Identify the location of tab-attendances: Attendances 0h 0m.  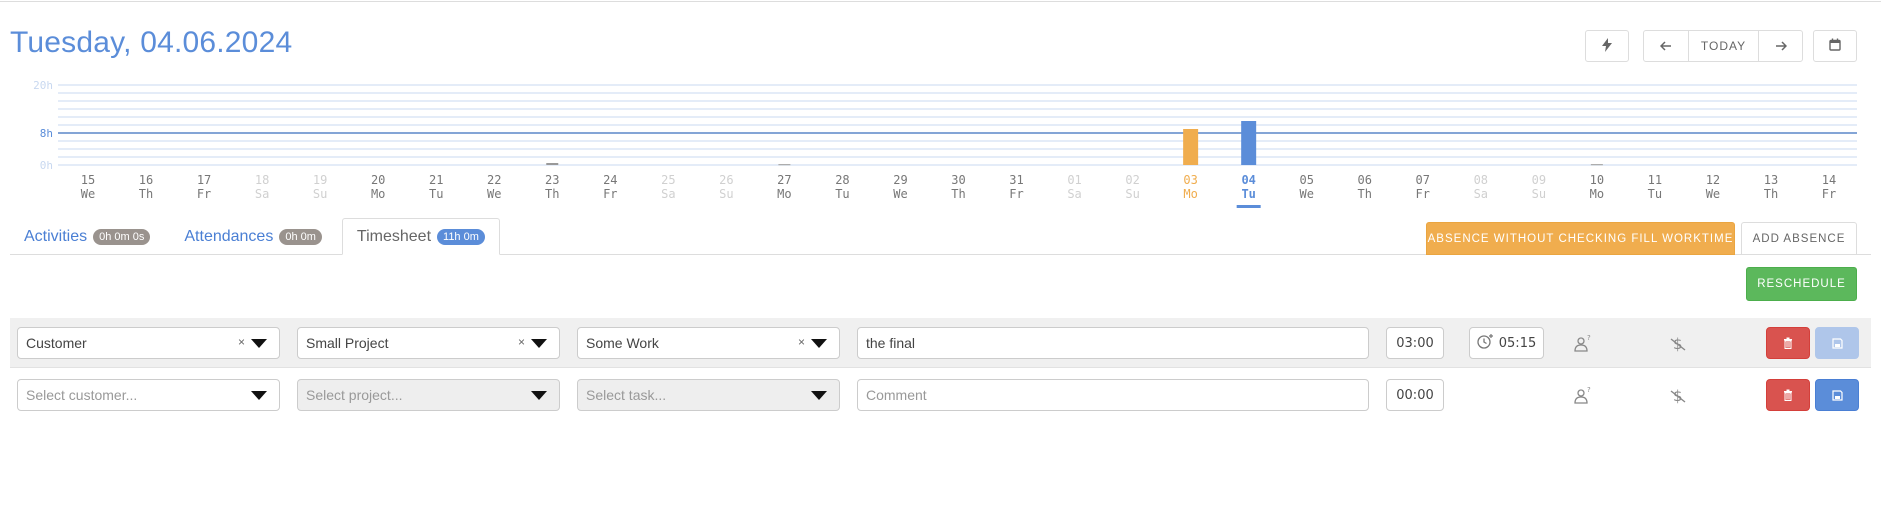
(253, 236).